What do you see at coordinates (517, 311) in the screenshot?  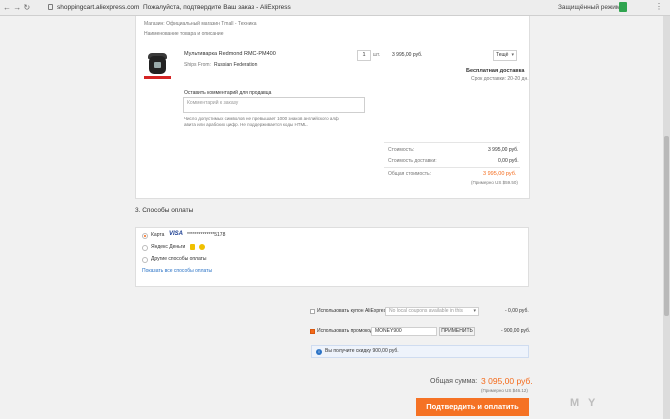 I see `coupon-discount-value: - 0,00 руб.` at bounding box center [517, 311].